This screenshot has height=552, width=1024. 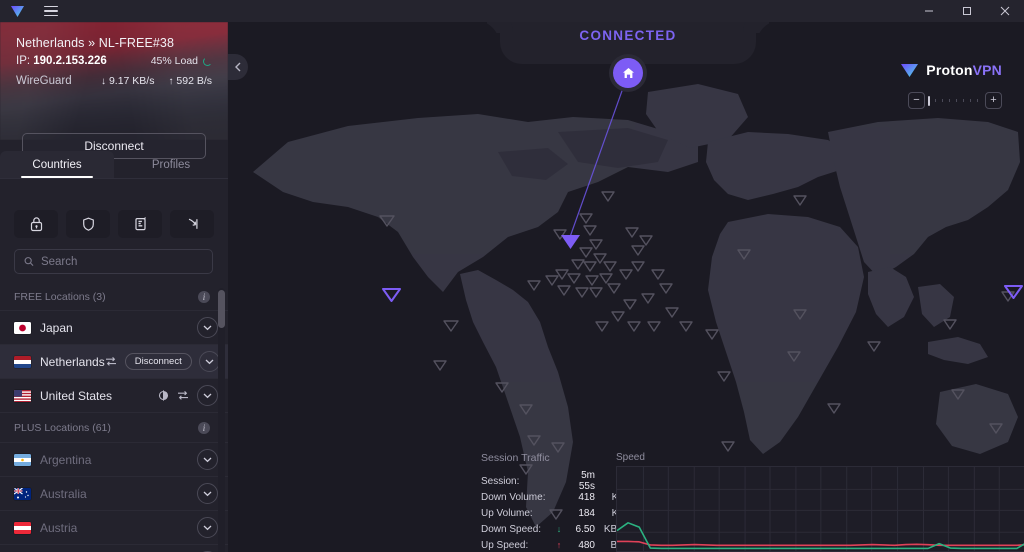 I want to click on stat-value: 480, so click(x=586, y=545).